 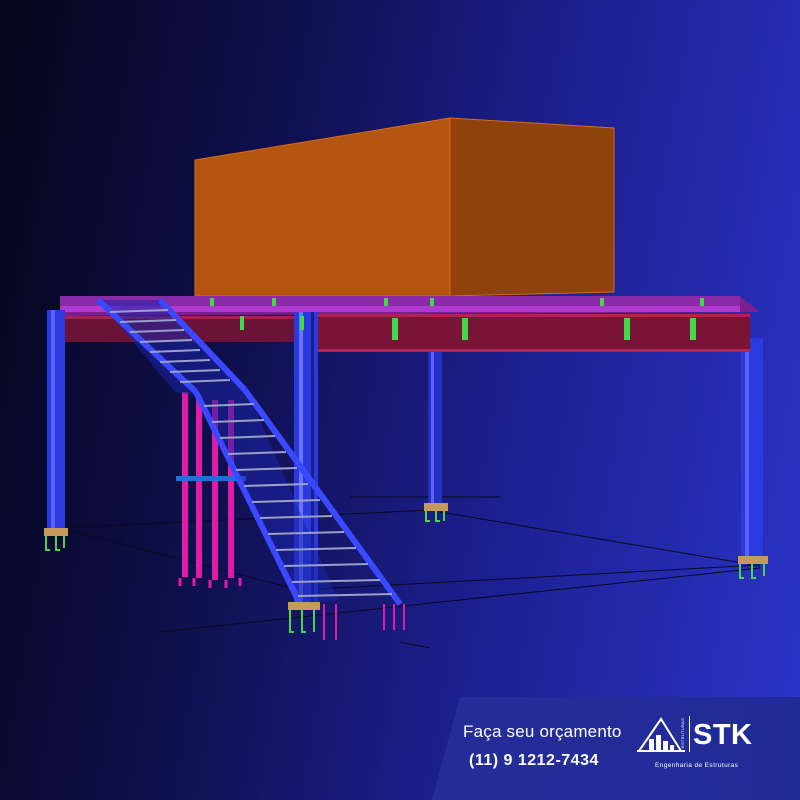 What do you see at coordinates (723, 735) in the screenshot?
I see `brand-name: STK` at bounding box center [723, 735].